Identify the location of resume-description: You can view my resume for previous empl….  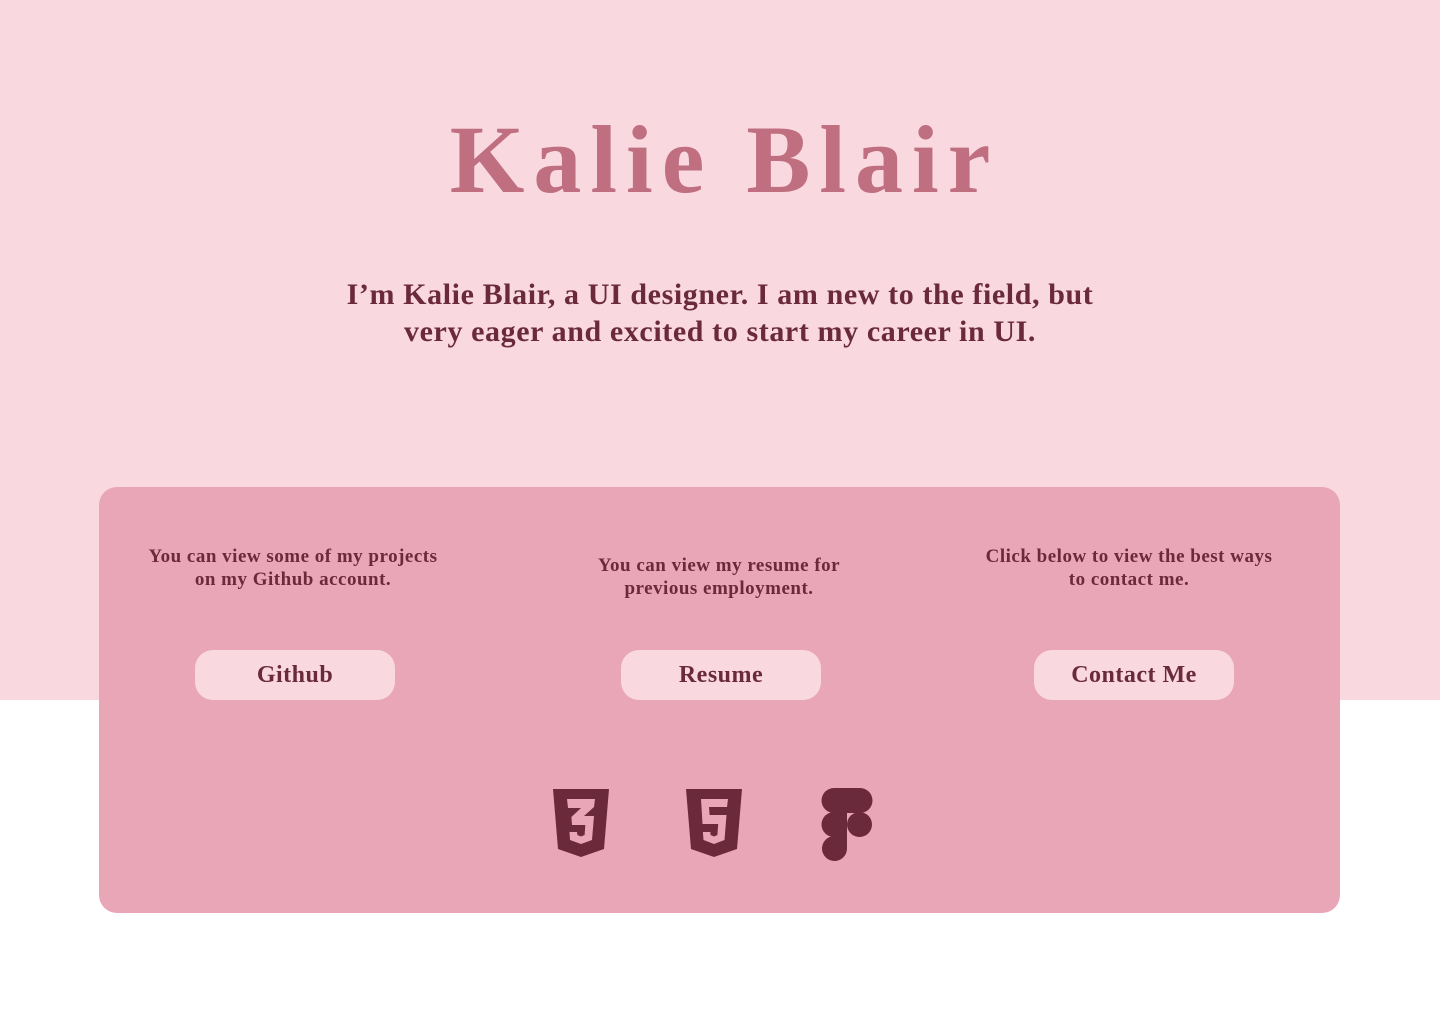
(719, 577).